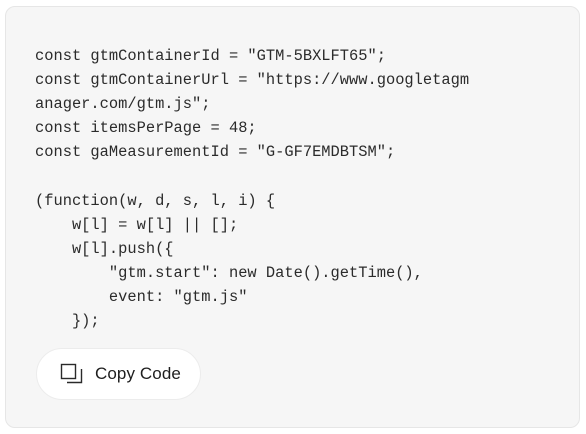  What do you see at coordinates (123, 104) in the screenshot?
I see `code-line: anager.com/gtm.js";` at bounding box center [123, 104].